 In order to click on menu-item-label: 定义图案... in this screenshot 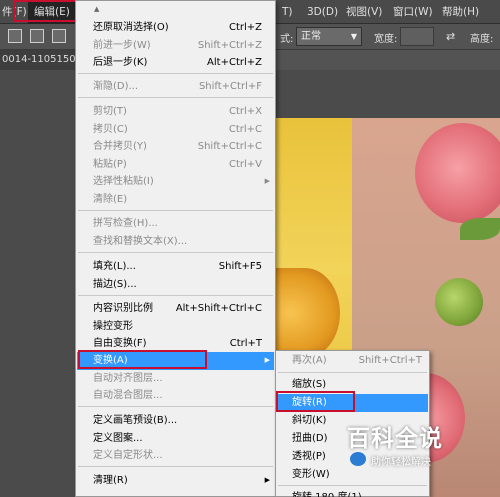, I will do `click(118, 438)`.